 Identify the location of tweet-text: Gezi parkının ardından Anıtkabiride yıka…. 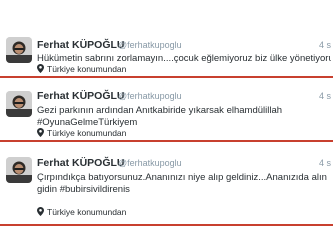
(184, 117).